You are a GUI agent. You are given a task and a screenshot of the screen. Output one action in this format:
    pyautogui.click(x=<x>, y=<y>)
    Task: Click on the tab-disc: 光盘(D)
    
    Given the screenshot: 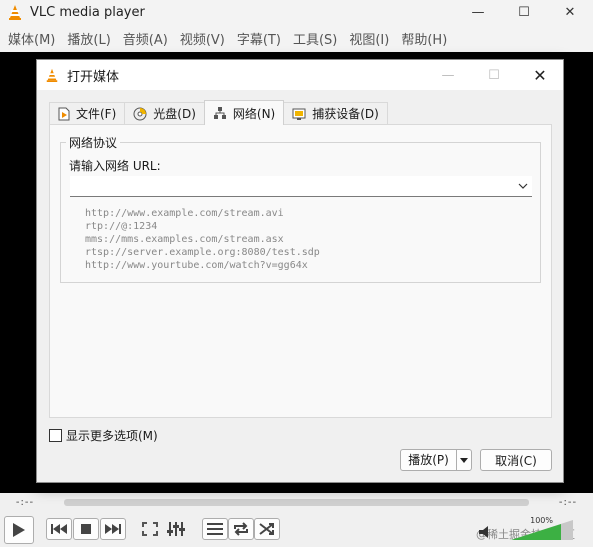 What is the action you would take?
    pyautogui.click(x=164, y=113)
    